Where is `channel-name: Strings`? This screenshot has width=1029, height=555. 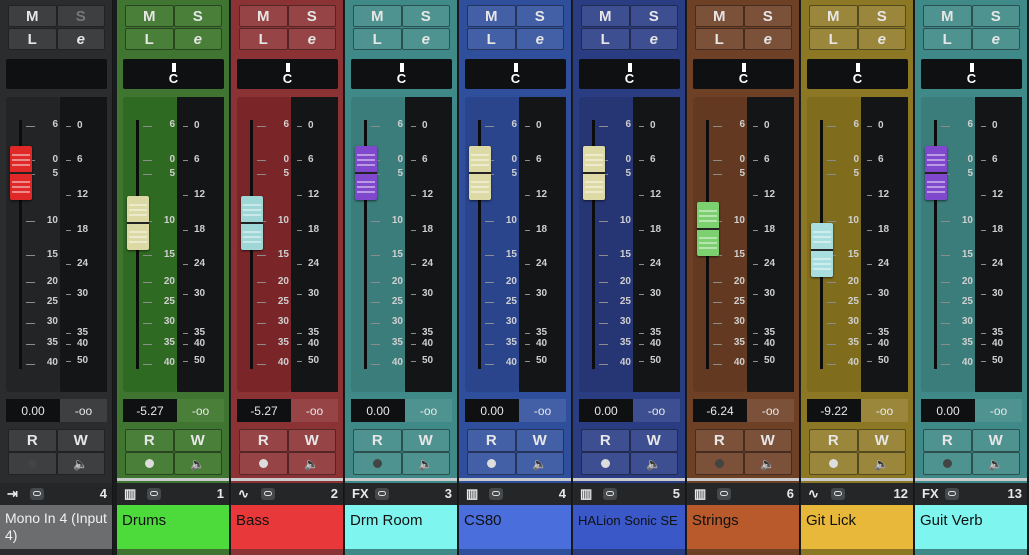 channel-name: Strings is located at coordinates (743, 527).